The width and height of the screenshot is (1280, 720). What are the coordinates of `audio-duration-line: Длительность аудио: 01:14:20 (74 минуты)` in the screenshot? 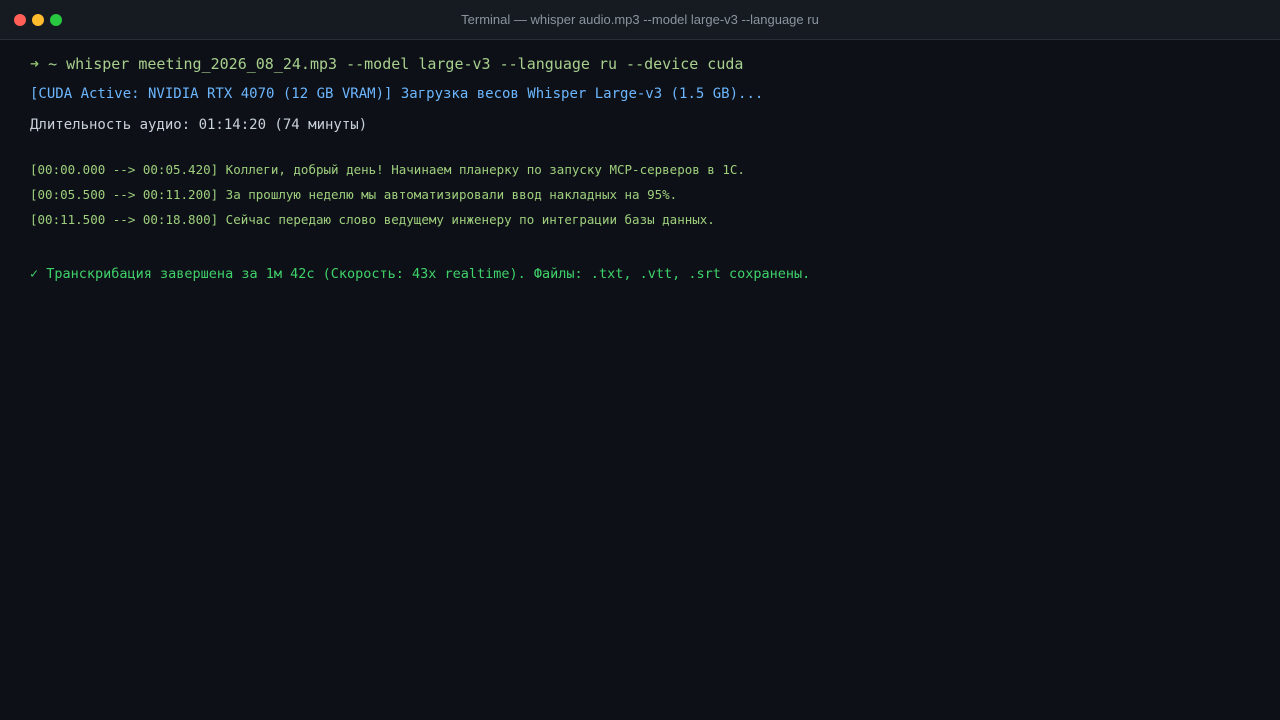 It's located at (199, 125).